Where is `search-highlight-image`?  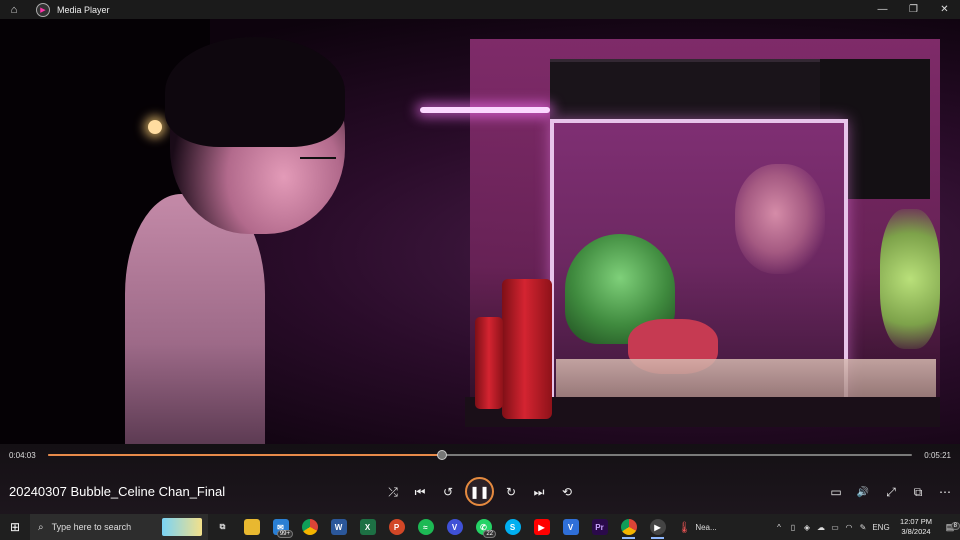
search-highlight-image is located at coordinates (182, 527).